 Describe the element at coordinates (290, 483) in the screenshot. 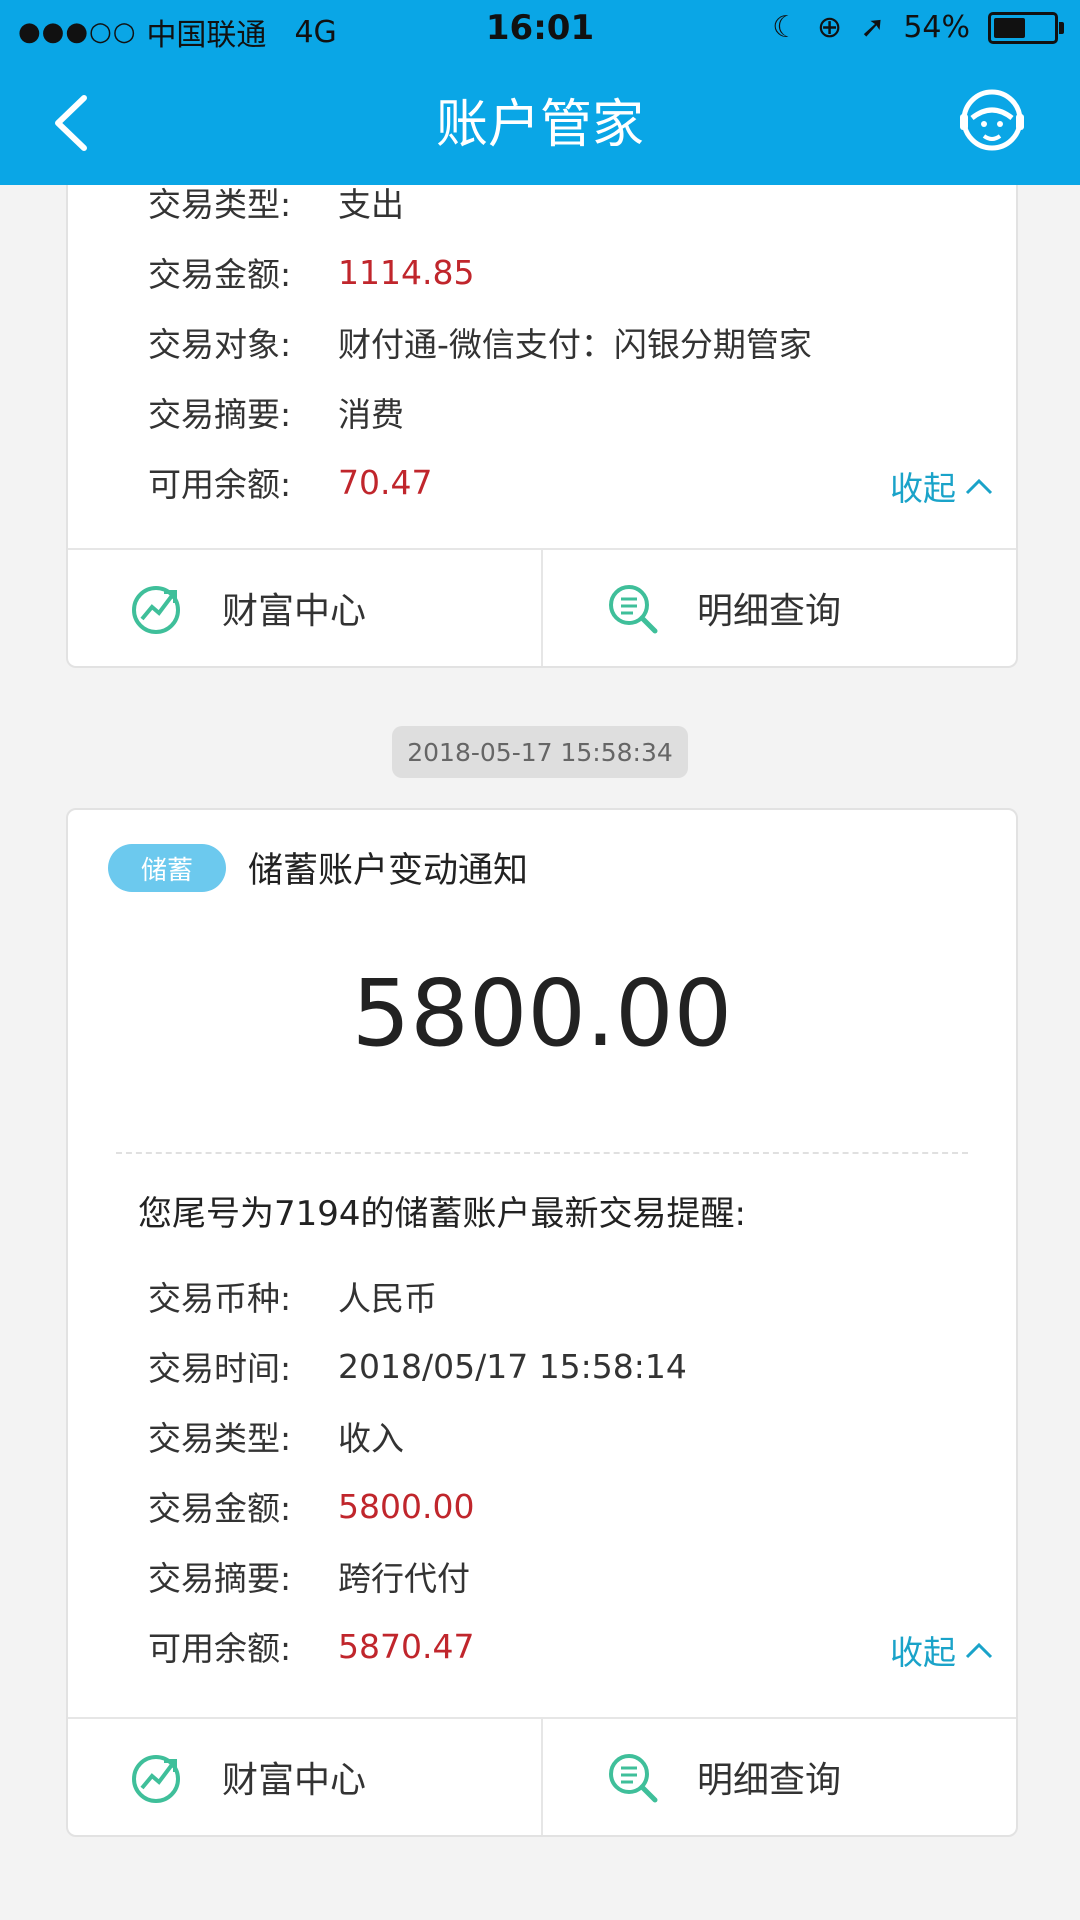

I see `row-available-balance: 可用余额: 70.47` at that location.